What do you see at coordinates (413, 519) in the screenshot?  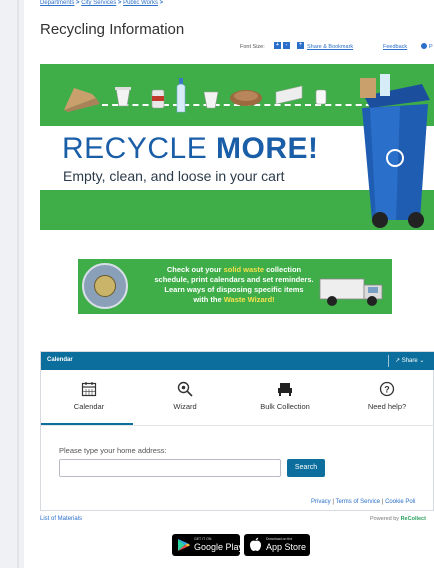 I see `recollect-link: ReCollect` at bounding box center [413, 519].